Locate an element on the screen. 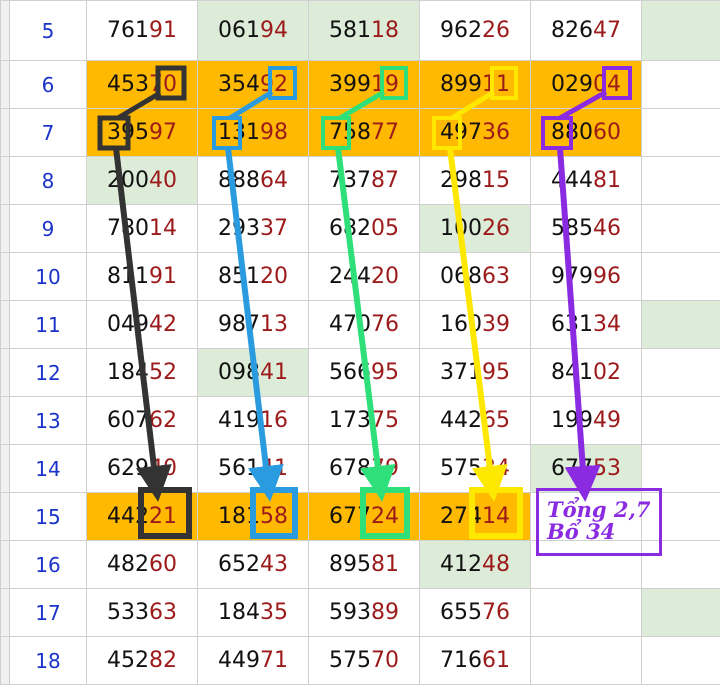  result-cell: 18158 is located at coordinates (253, 517).